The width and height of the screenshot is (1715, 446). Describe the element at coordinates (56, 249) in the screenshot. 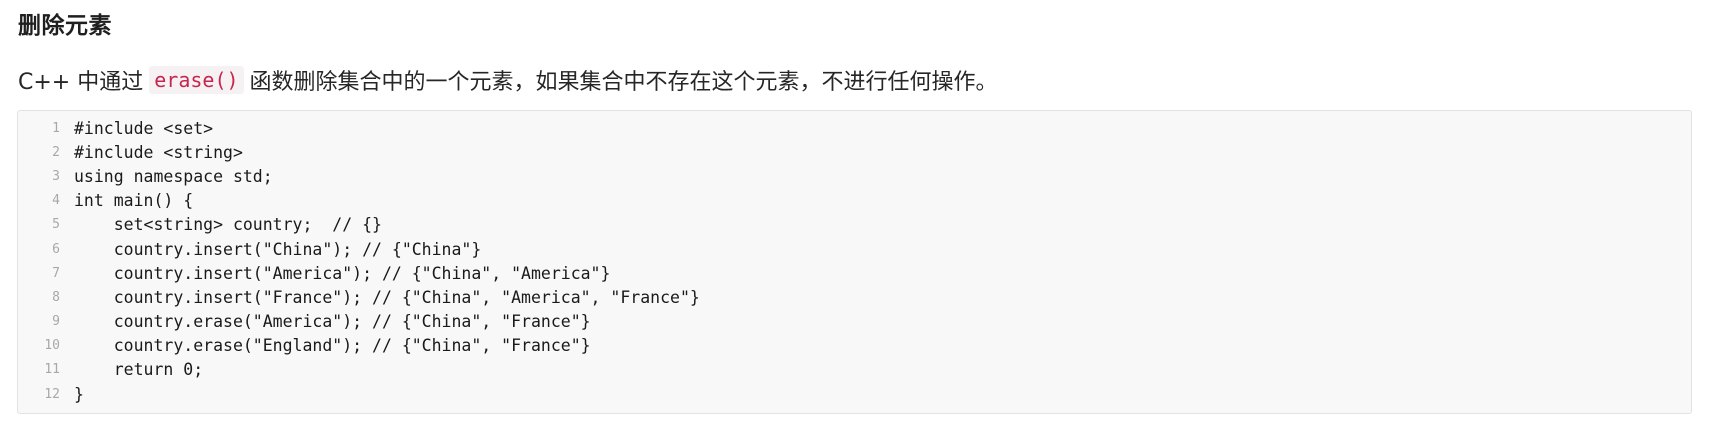

I see `line-number: 6` at that location.